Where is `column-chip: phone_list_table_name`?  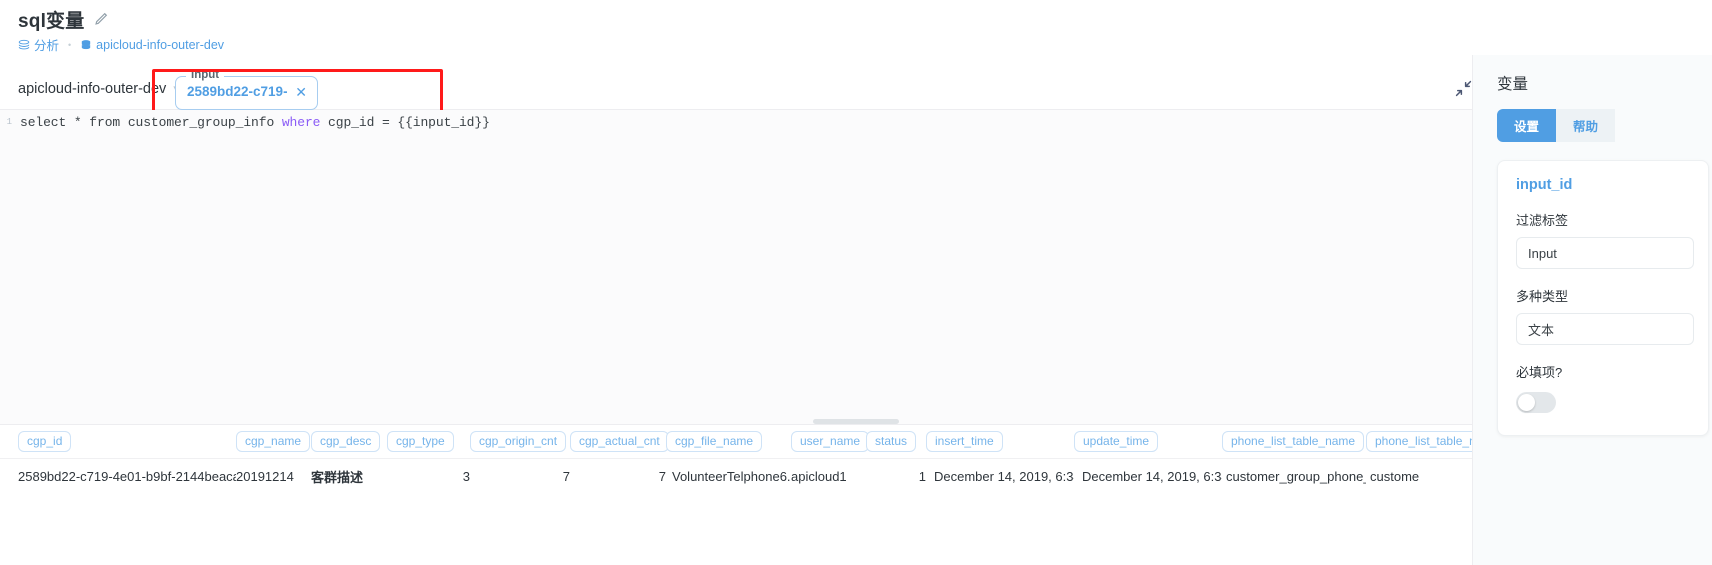
column-chip: phone_list_table_name is located at coordinates (1293, 441).